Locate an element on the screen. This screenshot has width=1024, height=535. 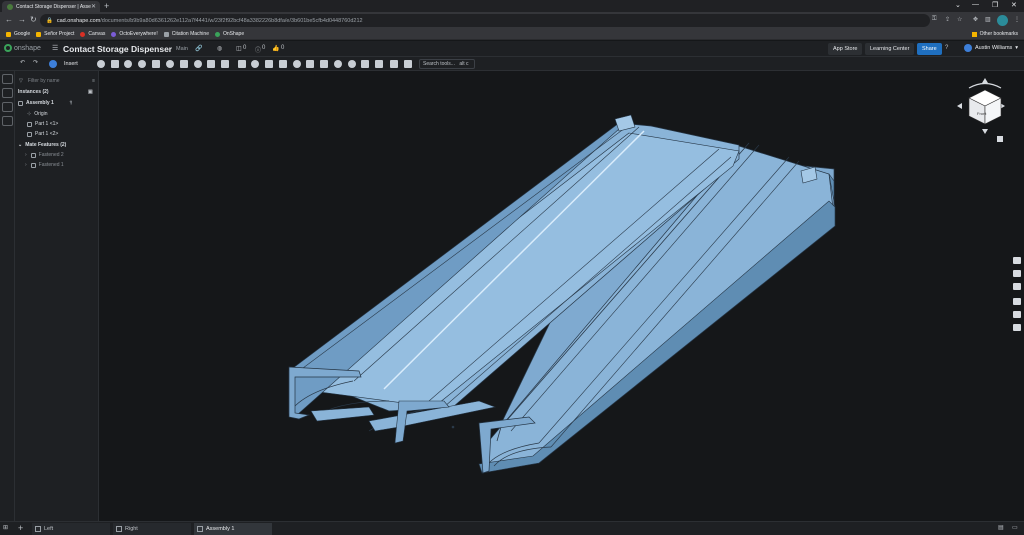
variables-icon is located at coordinates (408, 64).